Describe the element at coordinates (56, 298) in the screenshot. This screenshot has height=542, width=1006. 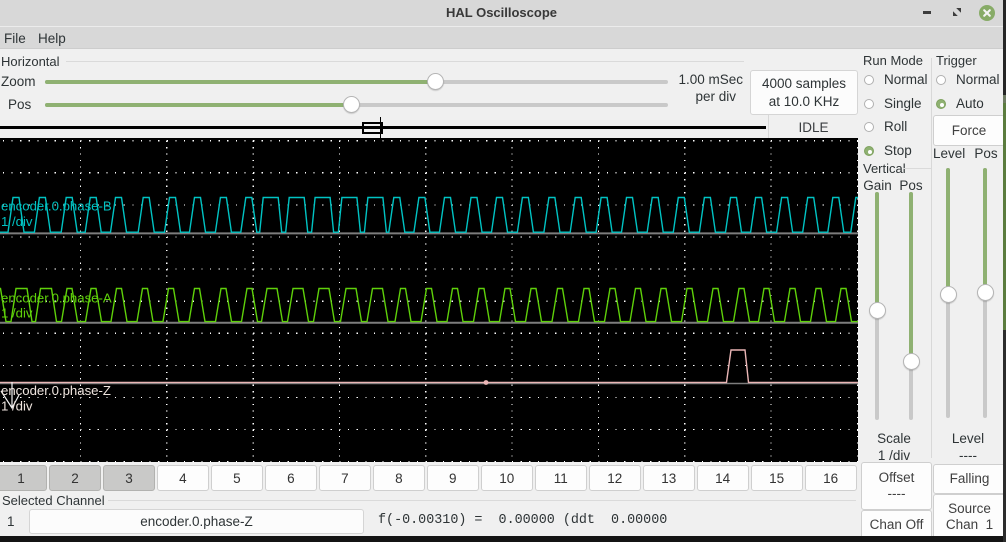
I see `svg-text: encoder.0.phase-A` at that location.